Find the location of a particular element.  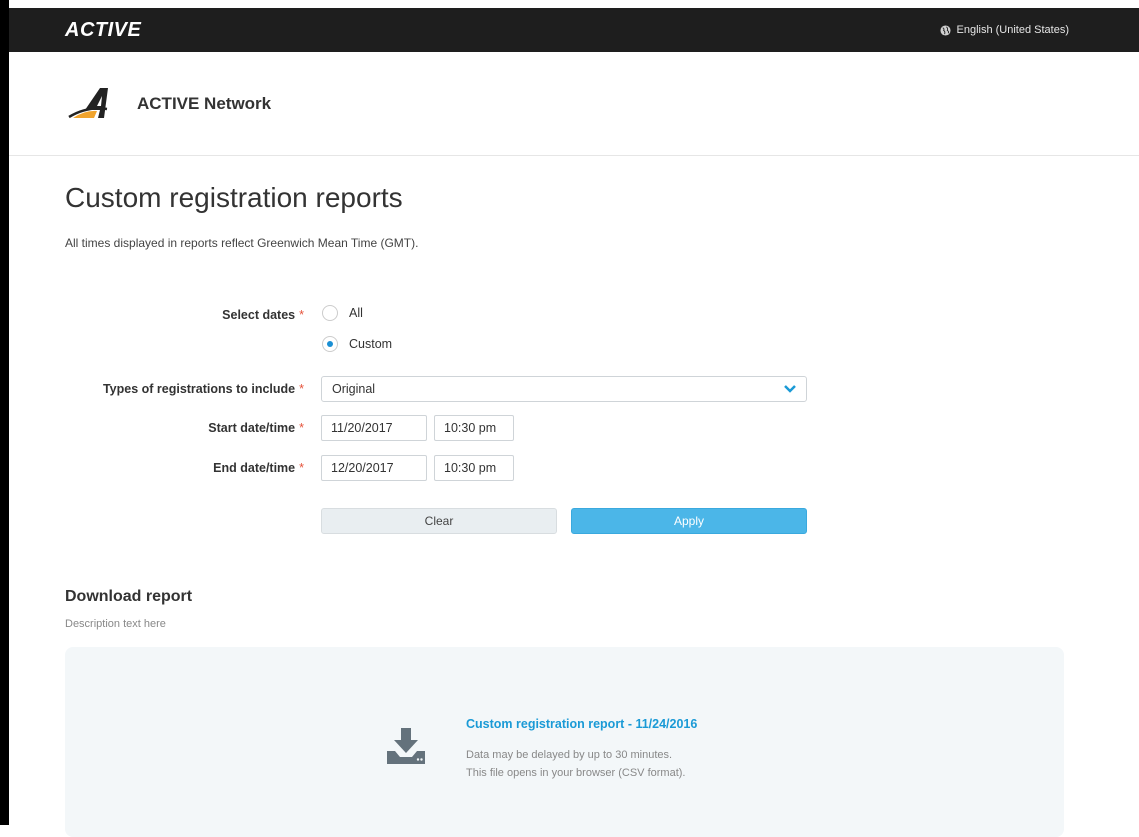

start-time-input is located at coordinates (474, 428).